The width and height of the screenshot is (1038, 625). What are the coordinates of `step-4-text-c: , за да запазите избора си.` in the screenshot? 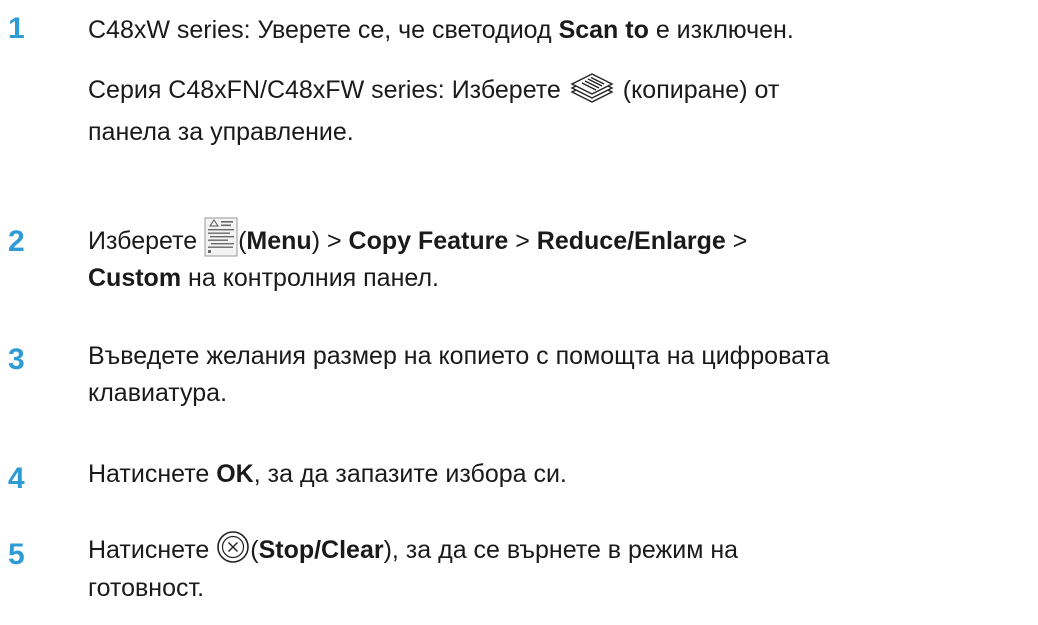 It's located at (410, 474).